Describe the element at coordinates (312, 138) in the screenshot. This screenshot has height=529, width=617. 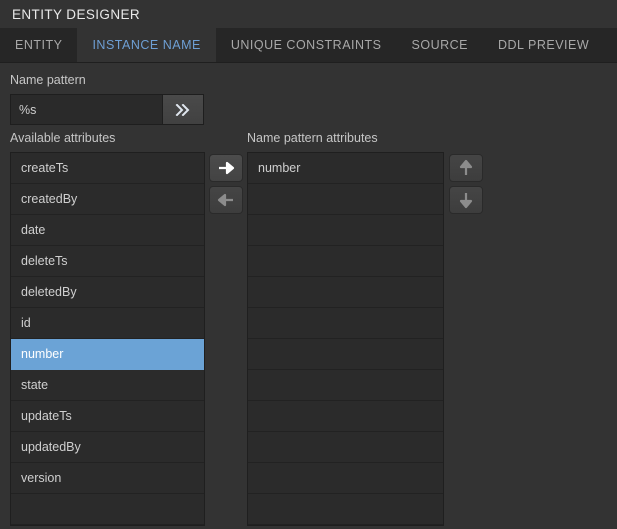
I see `name-pattern-attributes-label: Name pattern attributes` at that location.